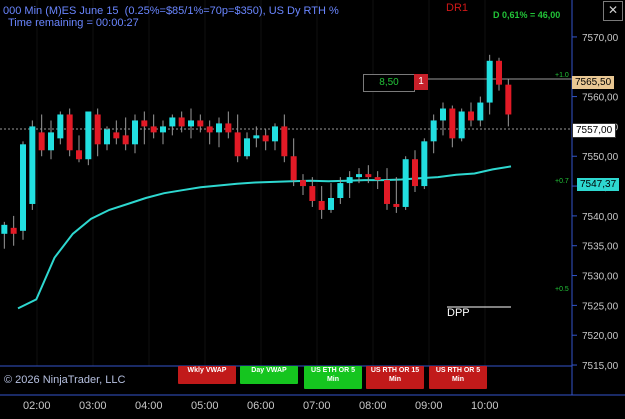  Describe the element at coordinates (600, 306) in the screenshot. I see `price-tick-label: 7525,00` at that location.